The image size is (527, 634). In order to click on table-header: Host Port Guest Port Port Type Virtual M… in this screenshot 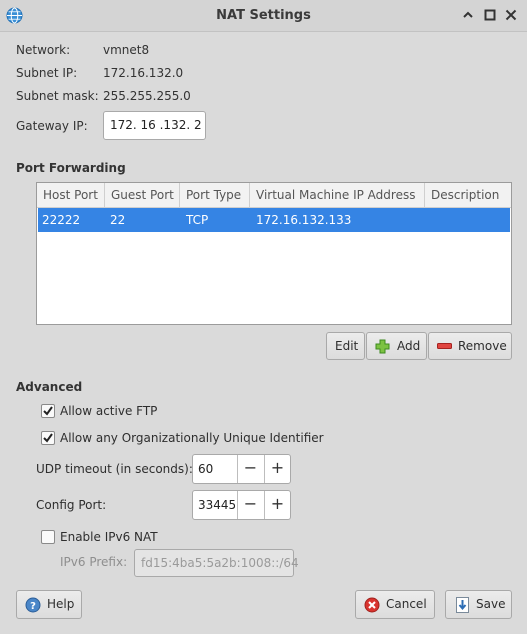, I will do `click(274, 195)`.